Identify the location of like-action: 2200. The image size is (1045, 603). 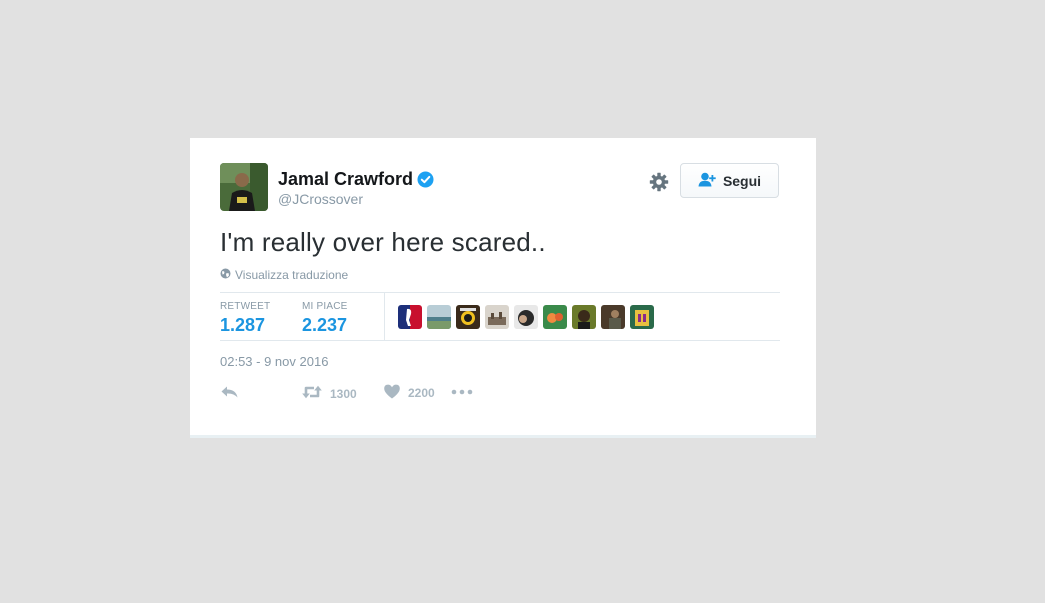
(409, 393).